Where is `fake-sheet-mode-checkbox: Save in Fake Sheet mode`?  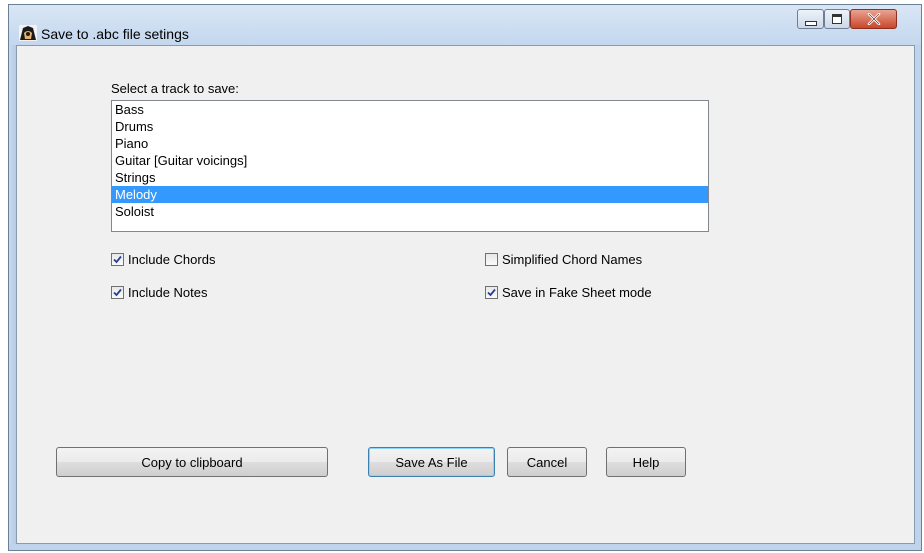
fake-sheet-mode-checkbox: Save in Fake Sheet mode is located at coordinates (568, 292).